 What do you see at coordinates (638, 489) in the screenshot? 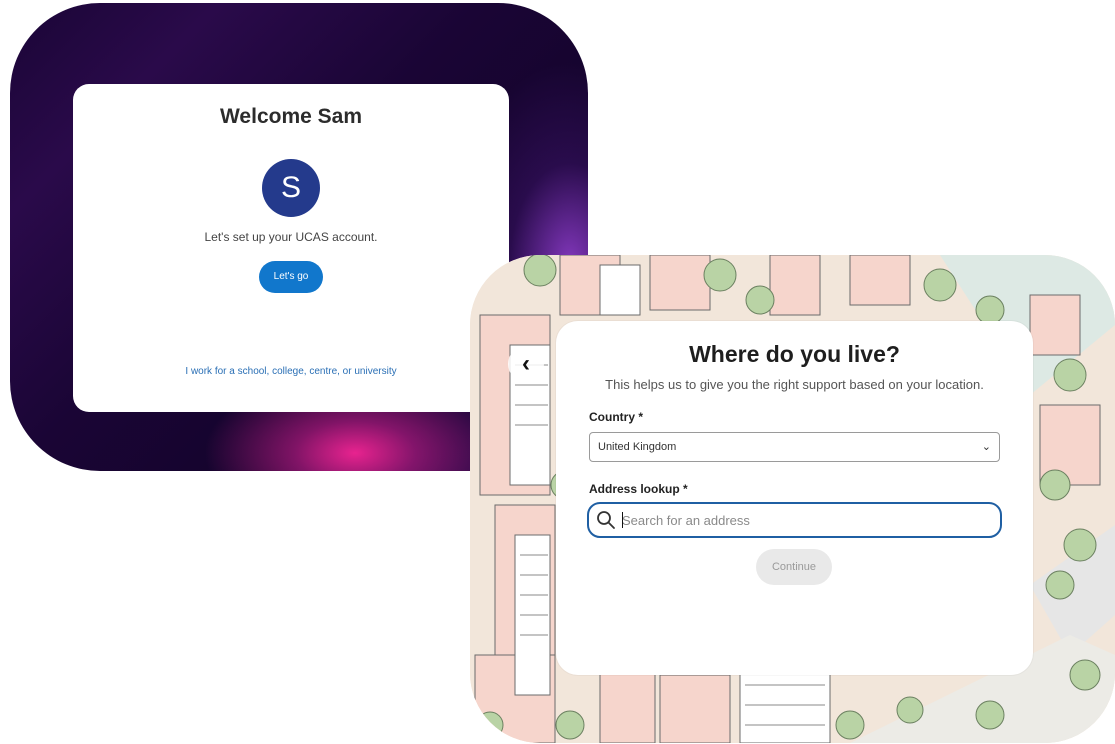
I see `address-lookup-label: Address lookup *` at bounding box center [638, 489].